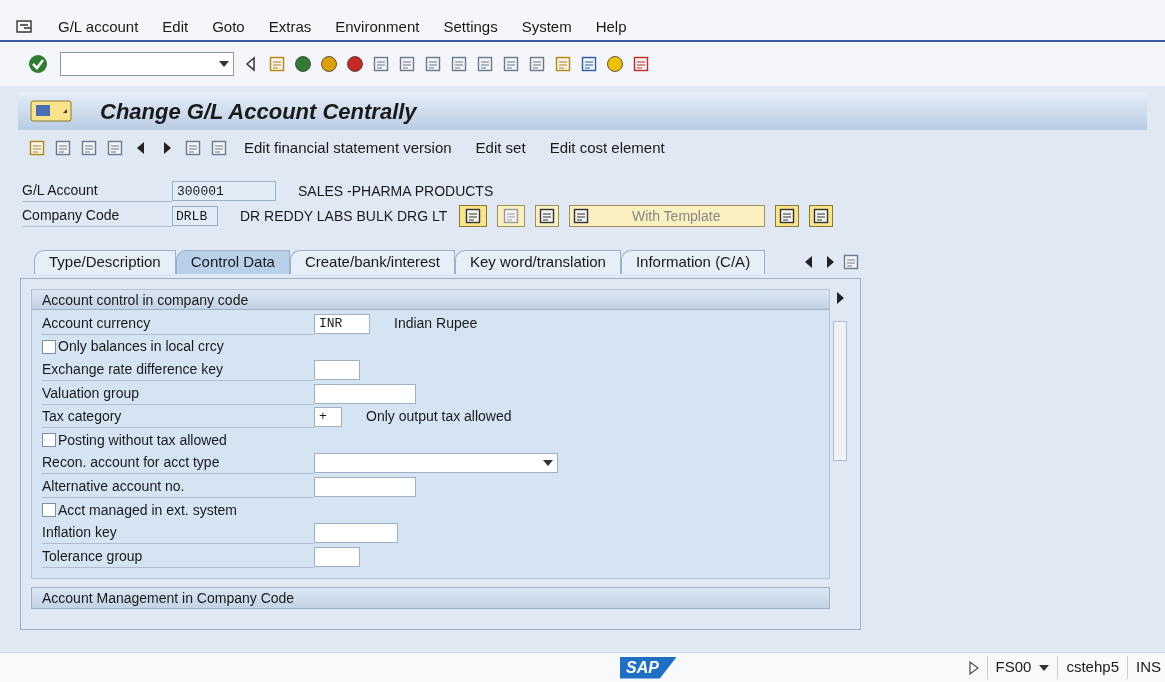  I want to click on tab: Create/bank/interest, so click(372, 262).